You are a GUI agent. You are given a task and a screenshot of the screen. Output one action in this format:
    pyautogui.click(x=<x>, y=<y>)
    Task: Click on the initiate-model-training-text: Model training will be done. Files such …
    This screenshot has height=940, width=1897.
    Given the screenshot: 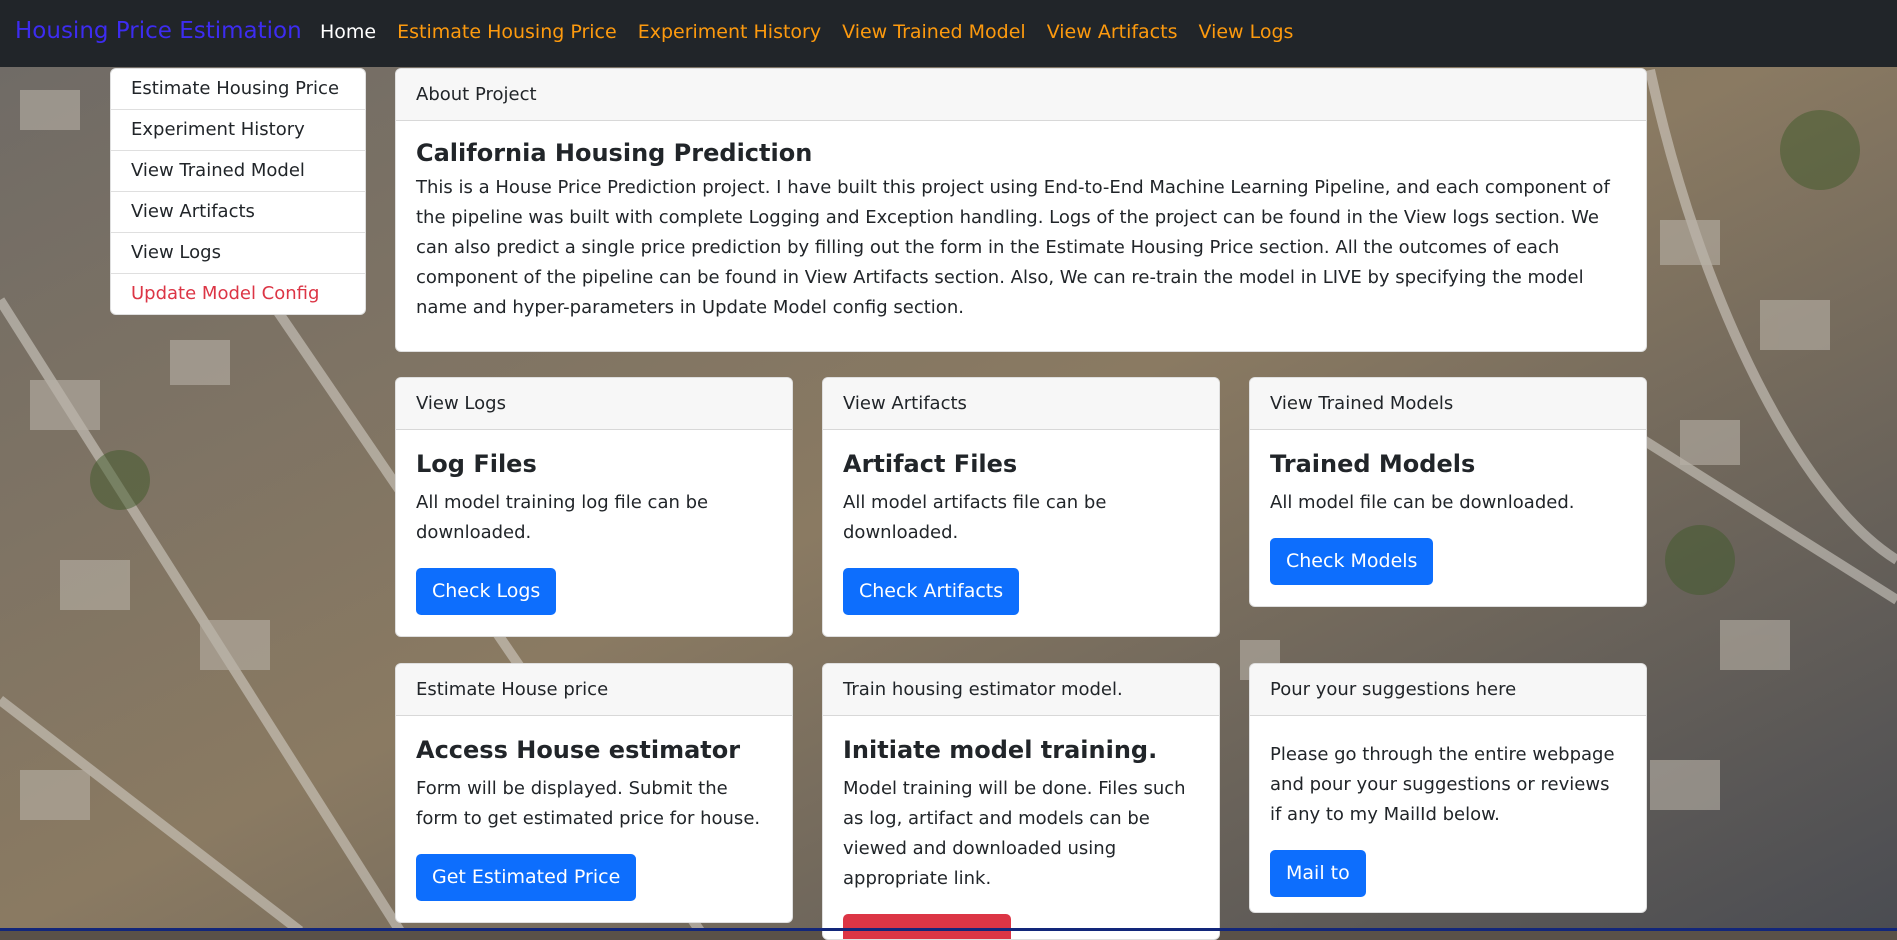 What is the action you would take?
    pyautogui.click(x=1014, y=833)
    